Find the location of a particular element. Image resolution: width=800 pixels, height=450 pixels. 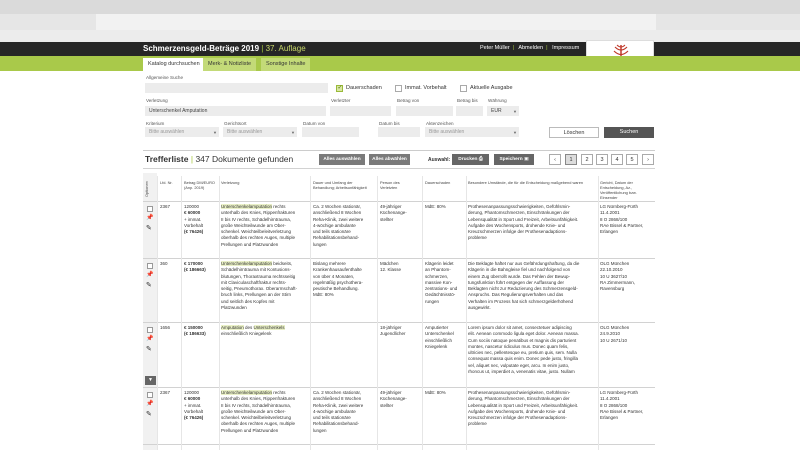

tab-notes: Merk- & Notizliste is located at coordinates (230, 64).